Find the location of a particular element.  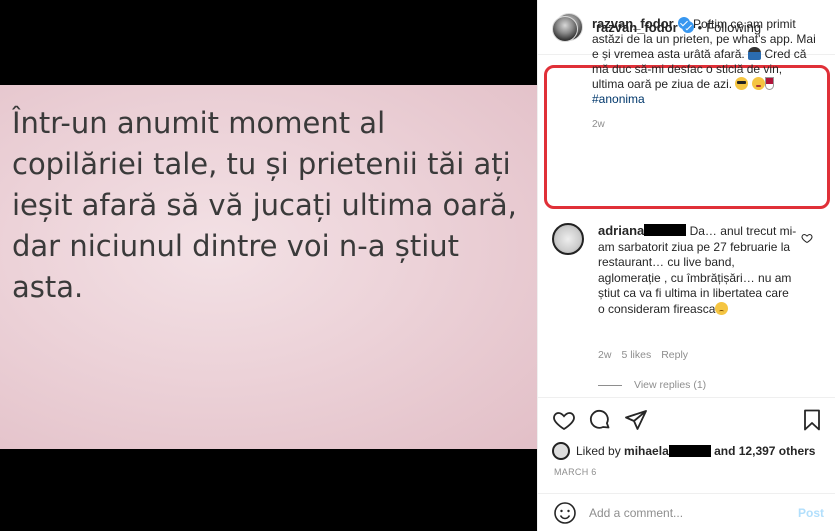

likes-summary: Liked by mihaela and 12,397 others is located at coordinates (683, 451).